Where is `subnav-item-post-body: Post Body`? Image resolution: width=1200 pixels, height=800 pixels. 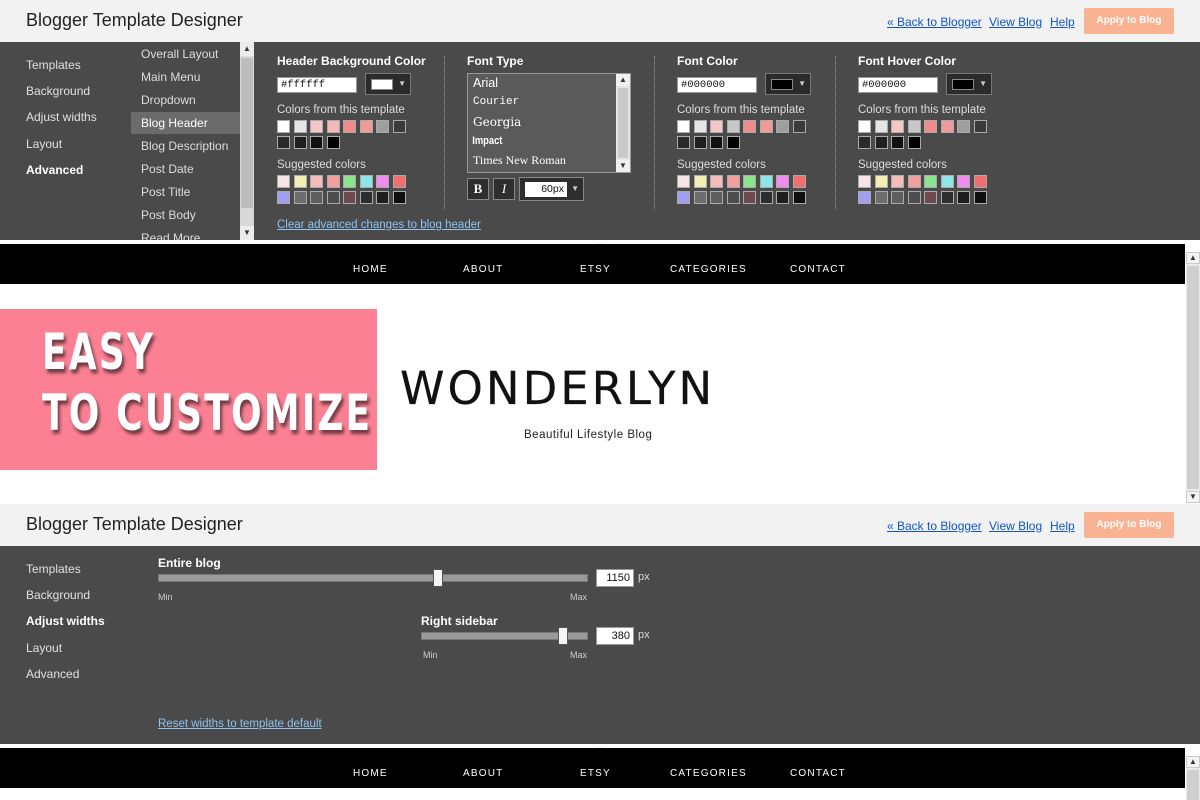 subnav-item-post-body: Post Body is located at coordinates (186, 215).